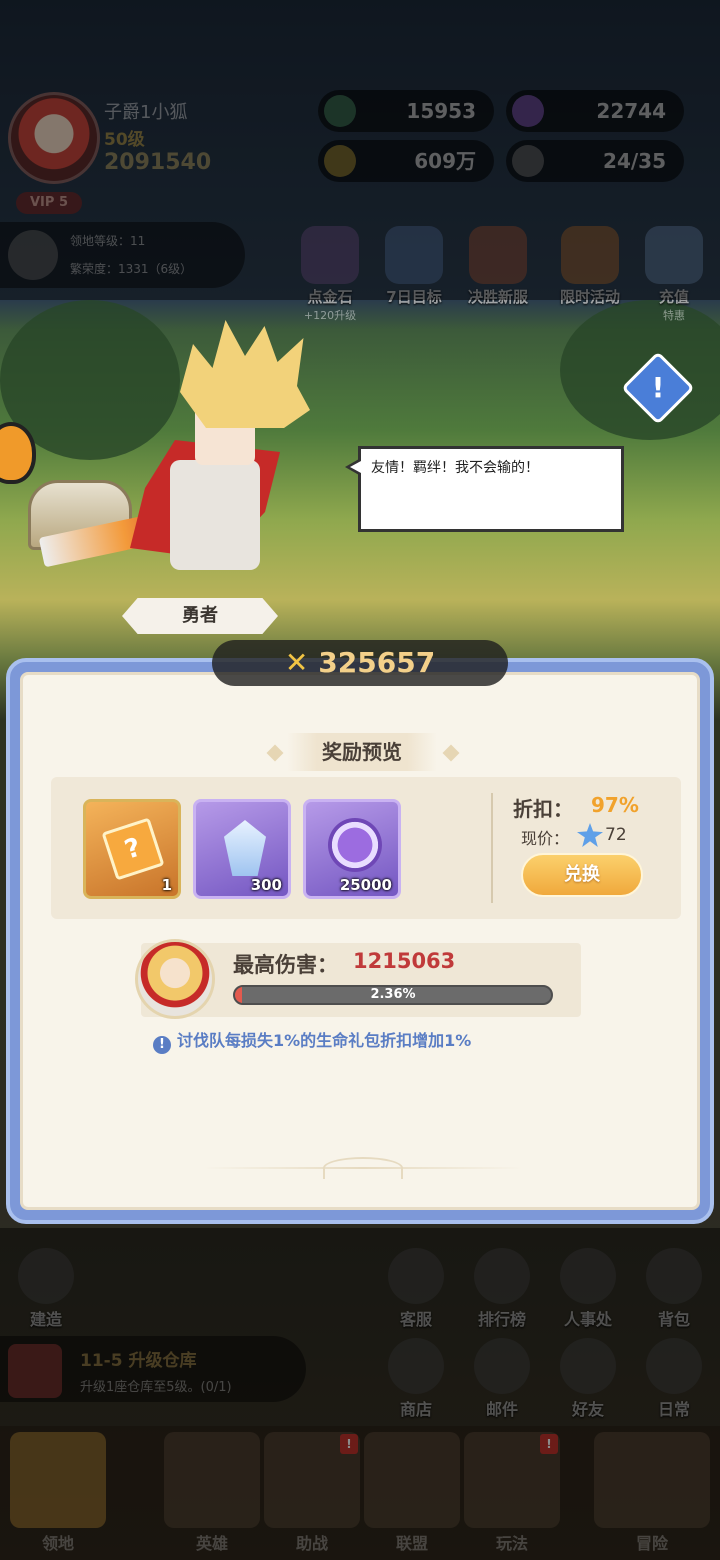  Describe the element at coordinates (582, 875) in the screenshot. I see `exchange-button: 兑换` at that location.